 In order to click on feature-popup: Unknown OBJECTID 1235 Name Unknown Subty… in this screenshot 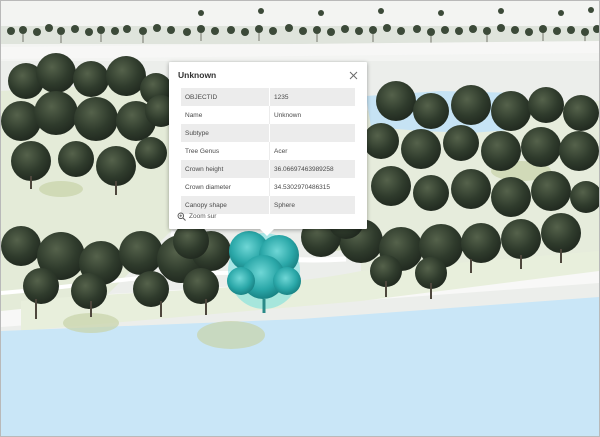, I will do `click(268, 149)`.